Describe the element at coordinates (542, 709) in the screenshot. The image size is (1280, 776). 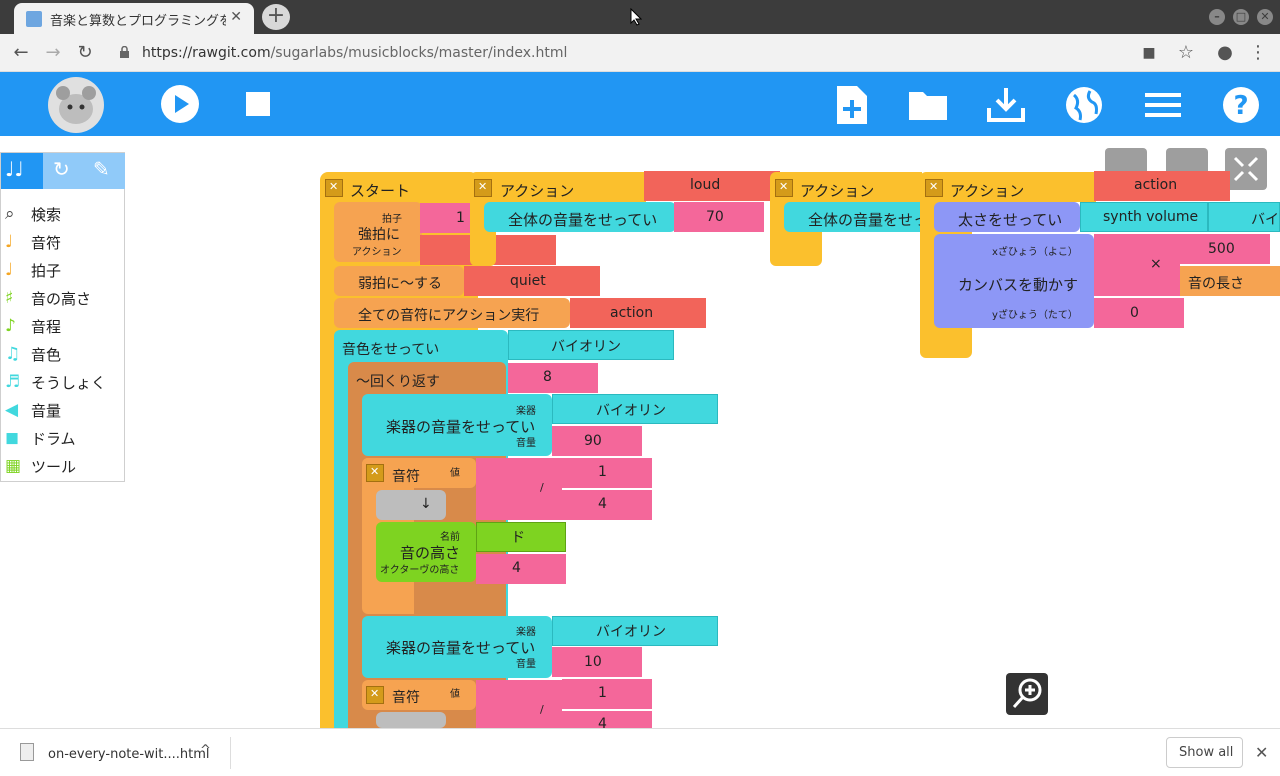
I see `divide-symbol-2: /` at that location.